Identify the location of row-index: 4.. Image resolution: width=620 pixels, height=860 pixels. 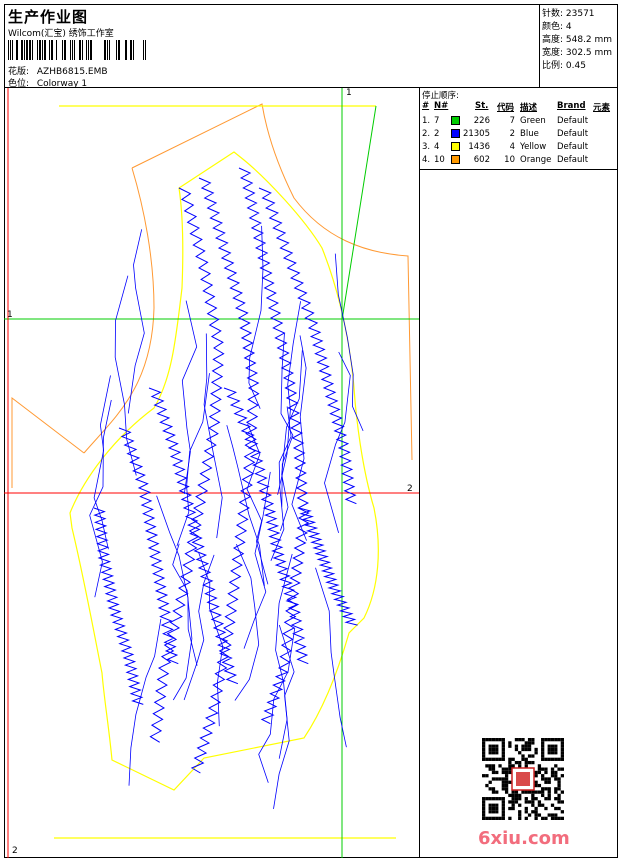
(426, 160).